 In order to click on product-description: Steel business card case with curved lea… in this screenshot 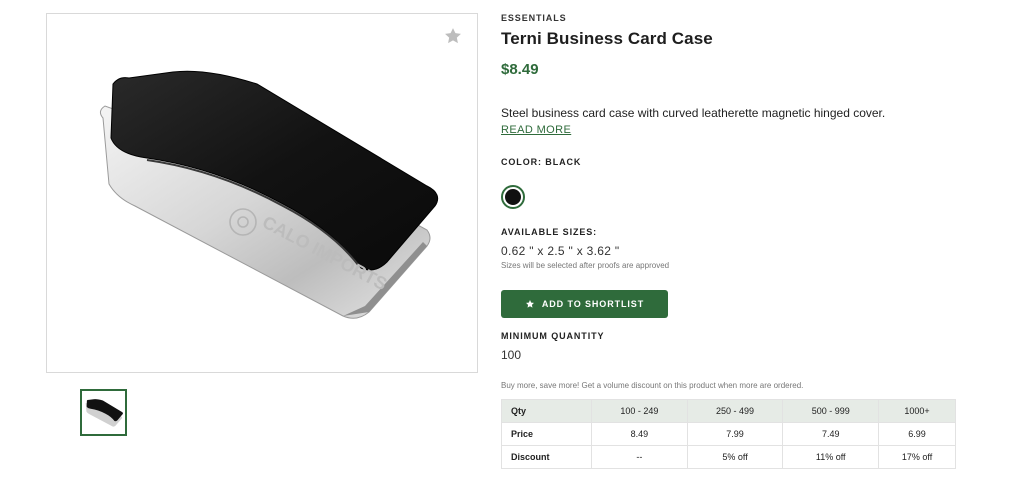, I will do `click(693, 113)`.